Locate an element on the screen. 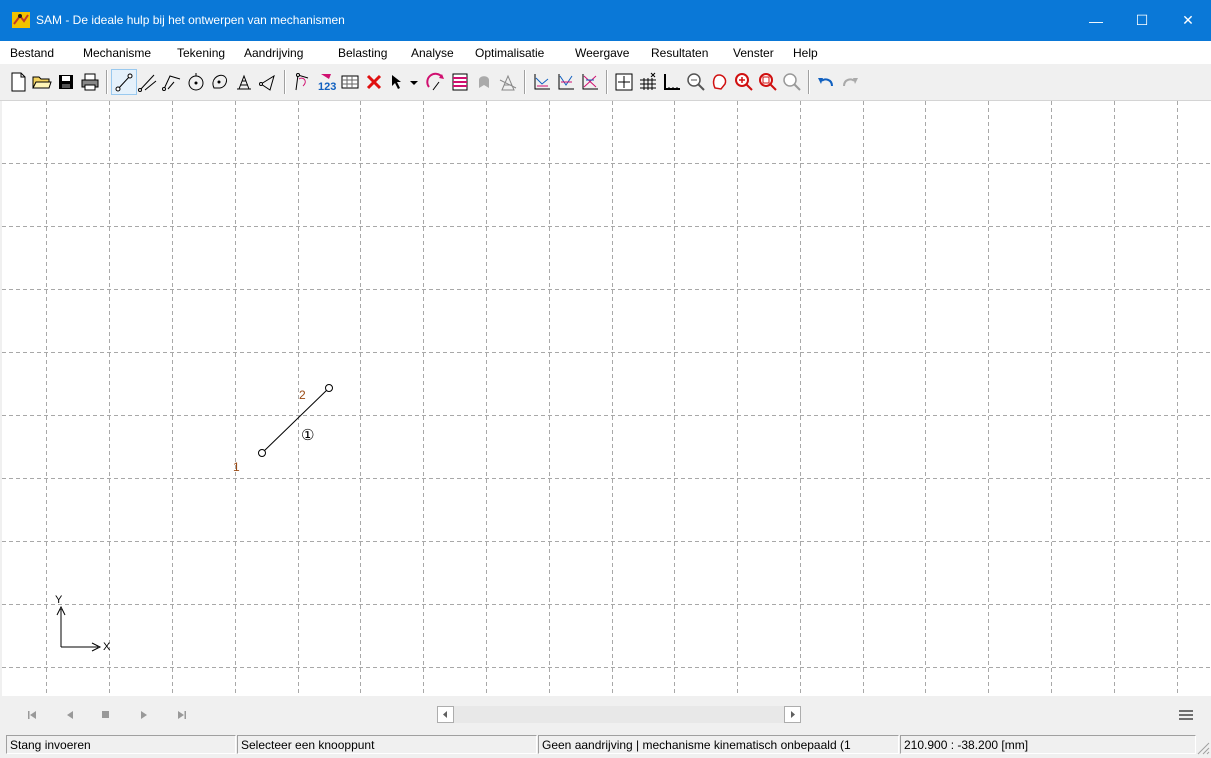 This screenshot has width=1211, height=758. save-icon is located at coordinates (66, 82).